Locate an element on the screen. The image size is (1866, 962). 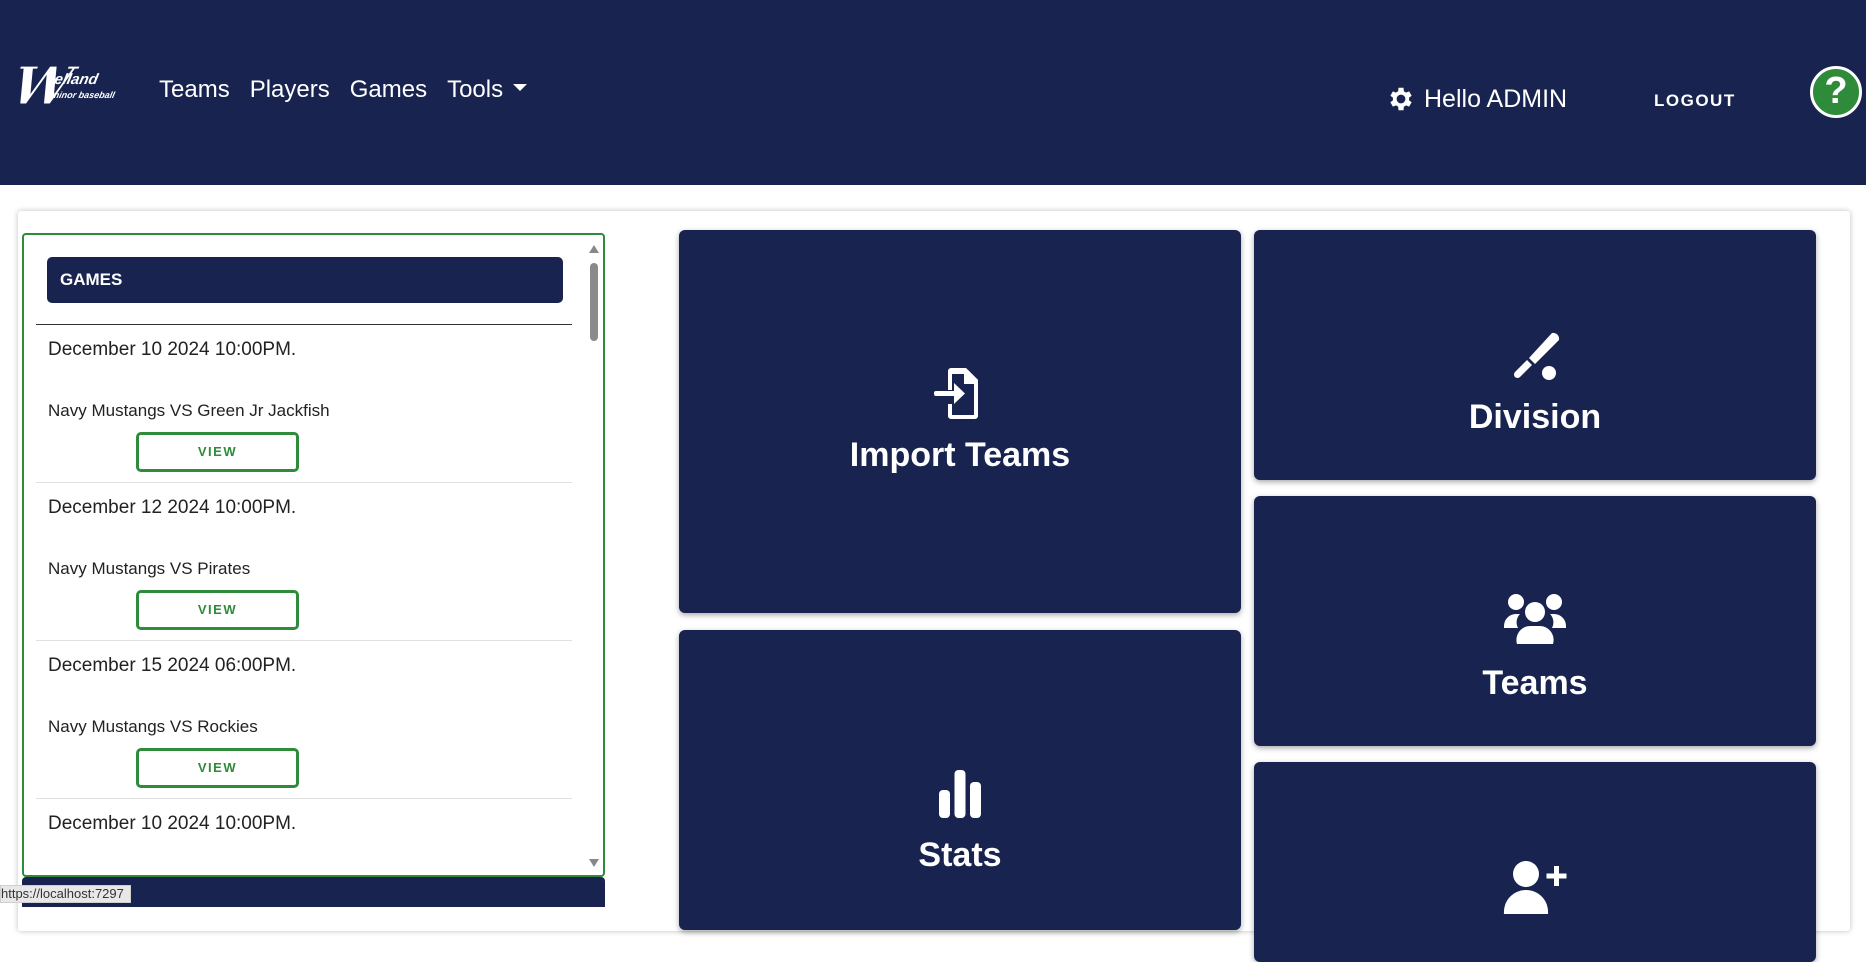
nav-tools-label: Tools is located at coordinates (475, 89).